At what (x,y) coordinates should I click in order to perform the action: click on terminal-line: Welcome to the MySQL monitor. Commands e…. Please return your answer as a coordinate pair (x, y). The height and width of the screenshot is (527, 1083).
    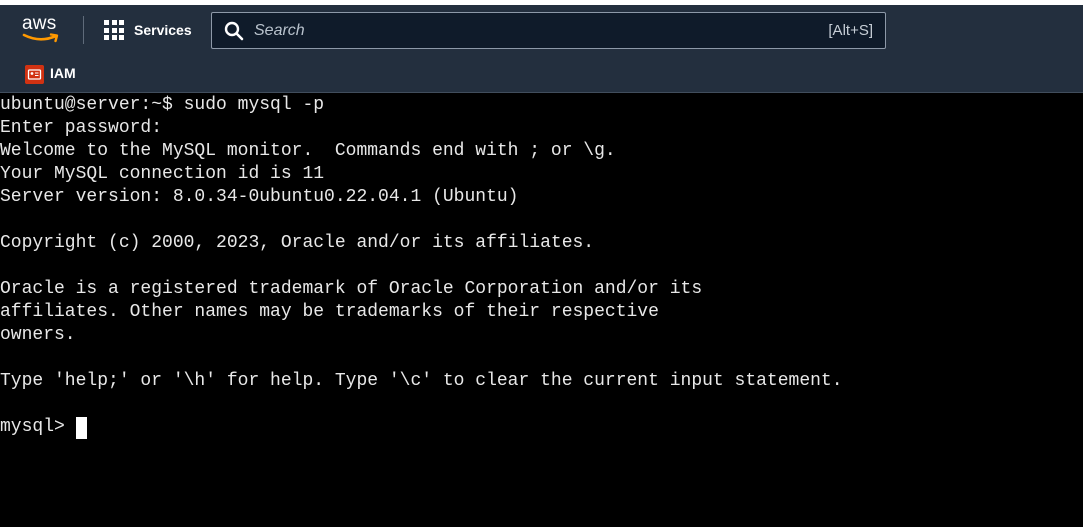
    Looking at the image, I should click on (308, 151).